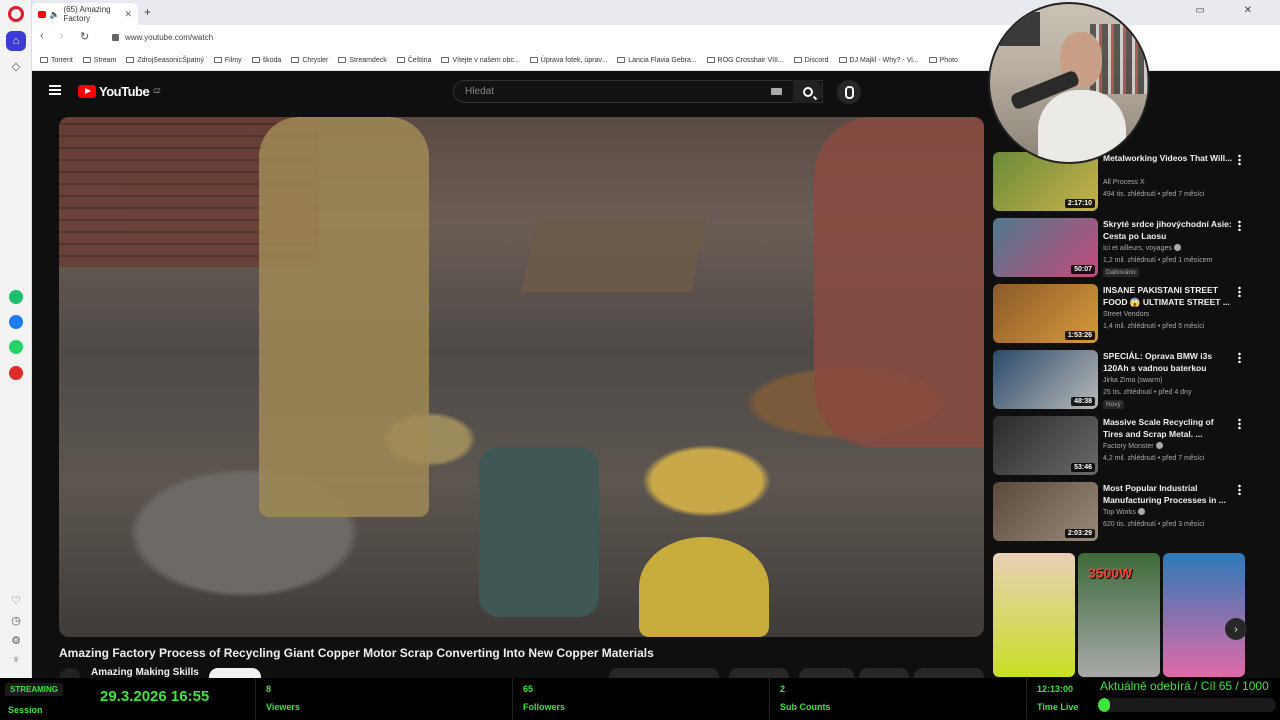 The width and height of the screenshot is (1280, 720). What do you see at coordinates (1236, 629) in the screenshot?
I see `chevron-right-icon: ›` at bounding box center [1236, 629].